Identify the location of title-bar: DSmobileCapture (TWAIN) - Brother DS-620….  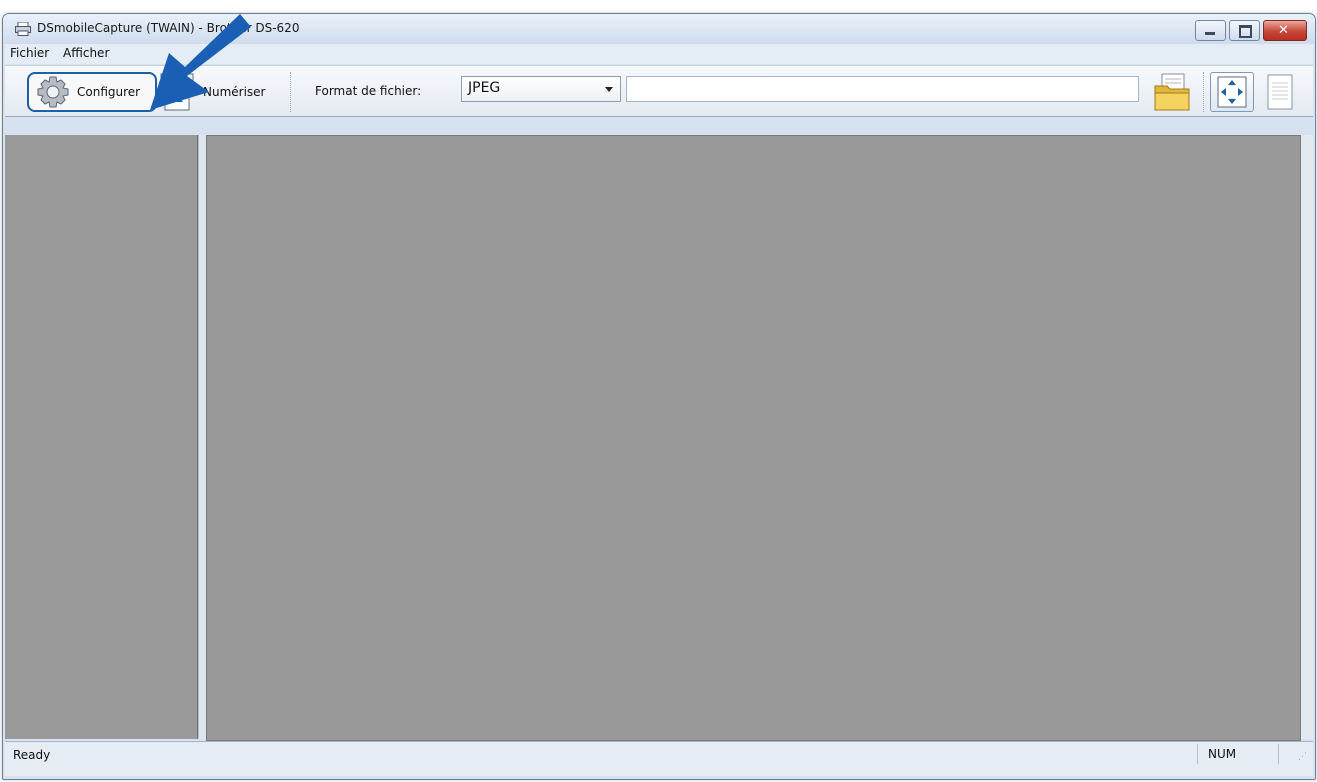
(659, 29).